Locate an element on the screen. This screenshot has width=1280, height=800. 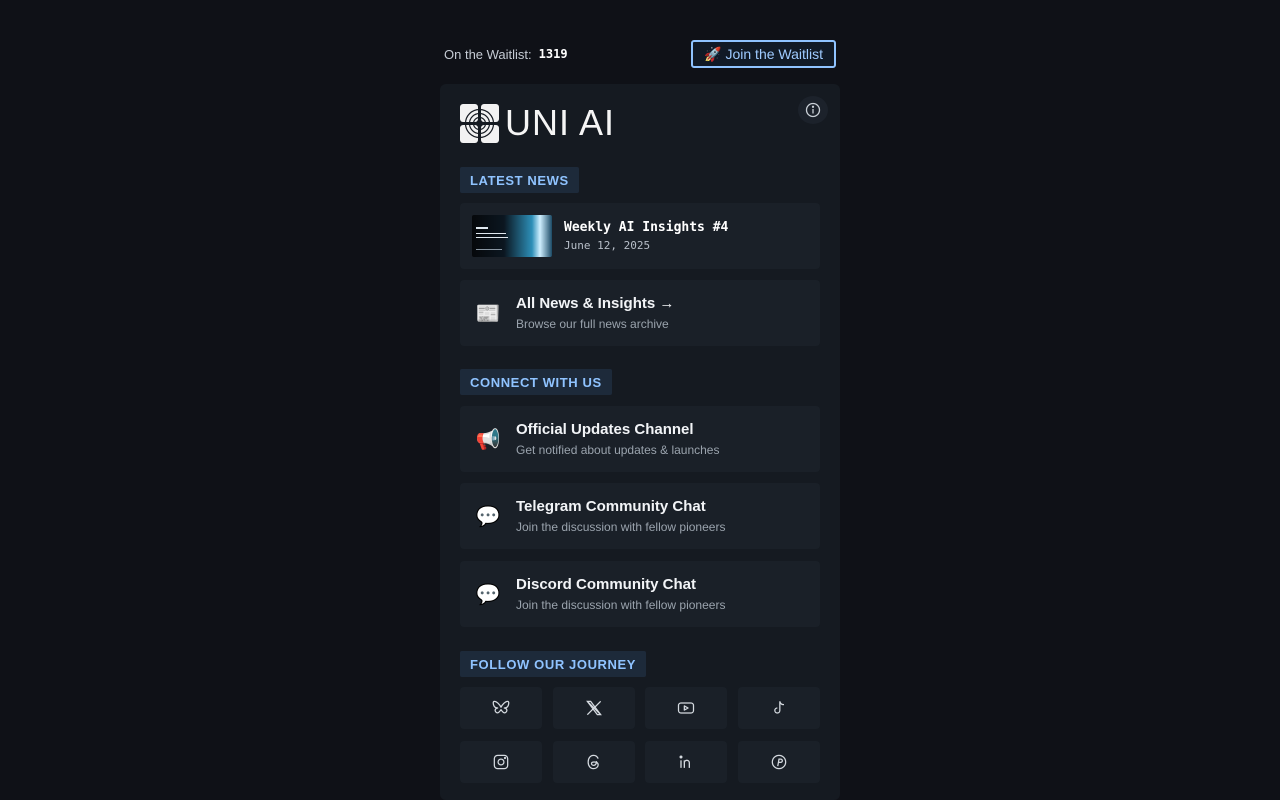
brand-logo: UNI AI is located at coordinates (538, 122).